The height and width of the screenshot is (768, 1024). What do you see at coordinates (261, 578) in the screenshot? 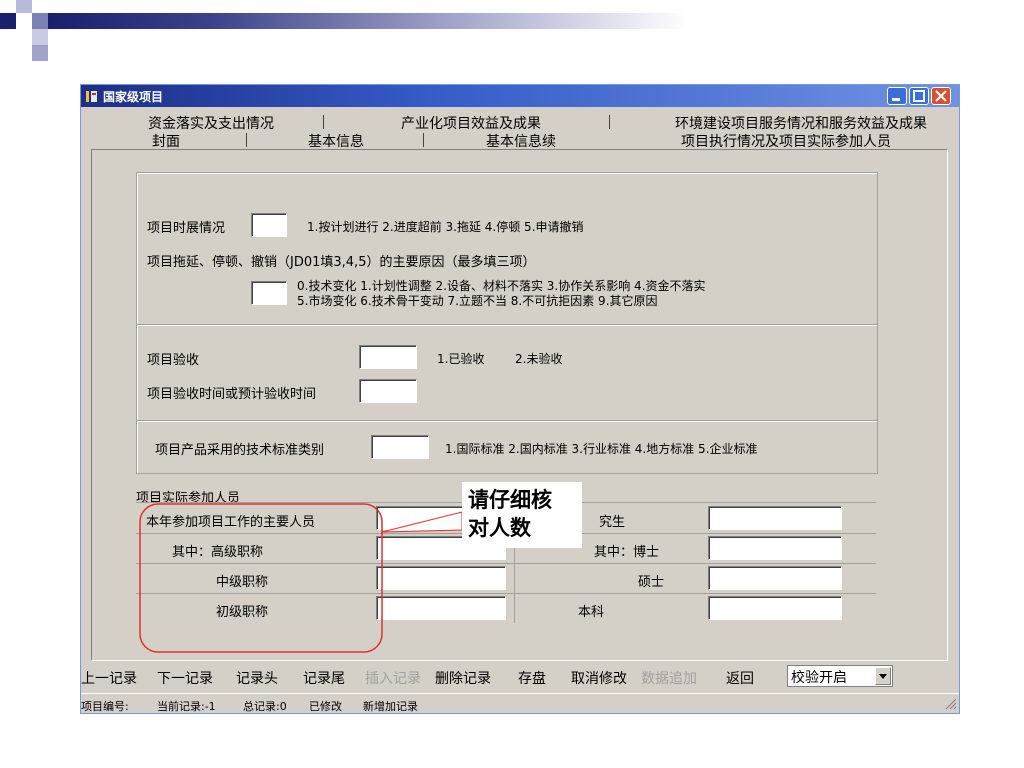
I see `highlight-rounded-rect` at bounding box center [261, 578].